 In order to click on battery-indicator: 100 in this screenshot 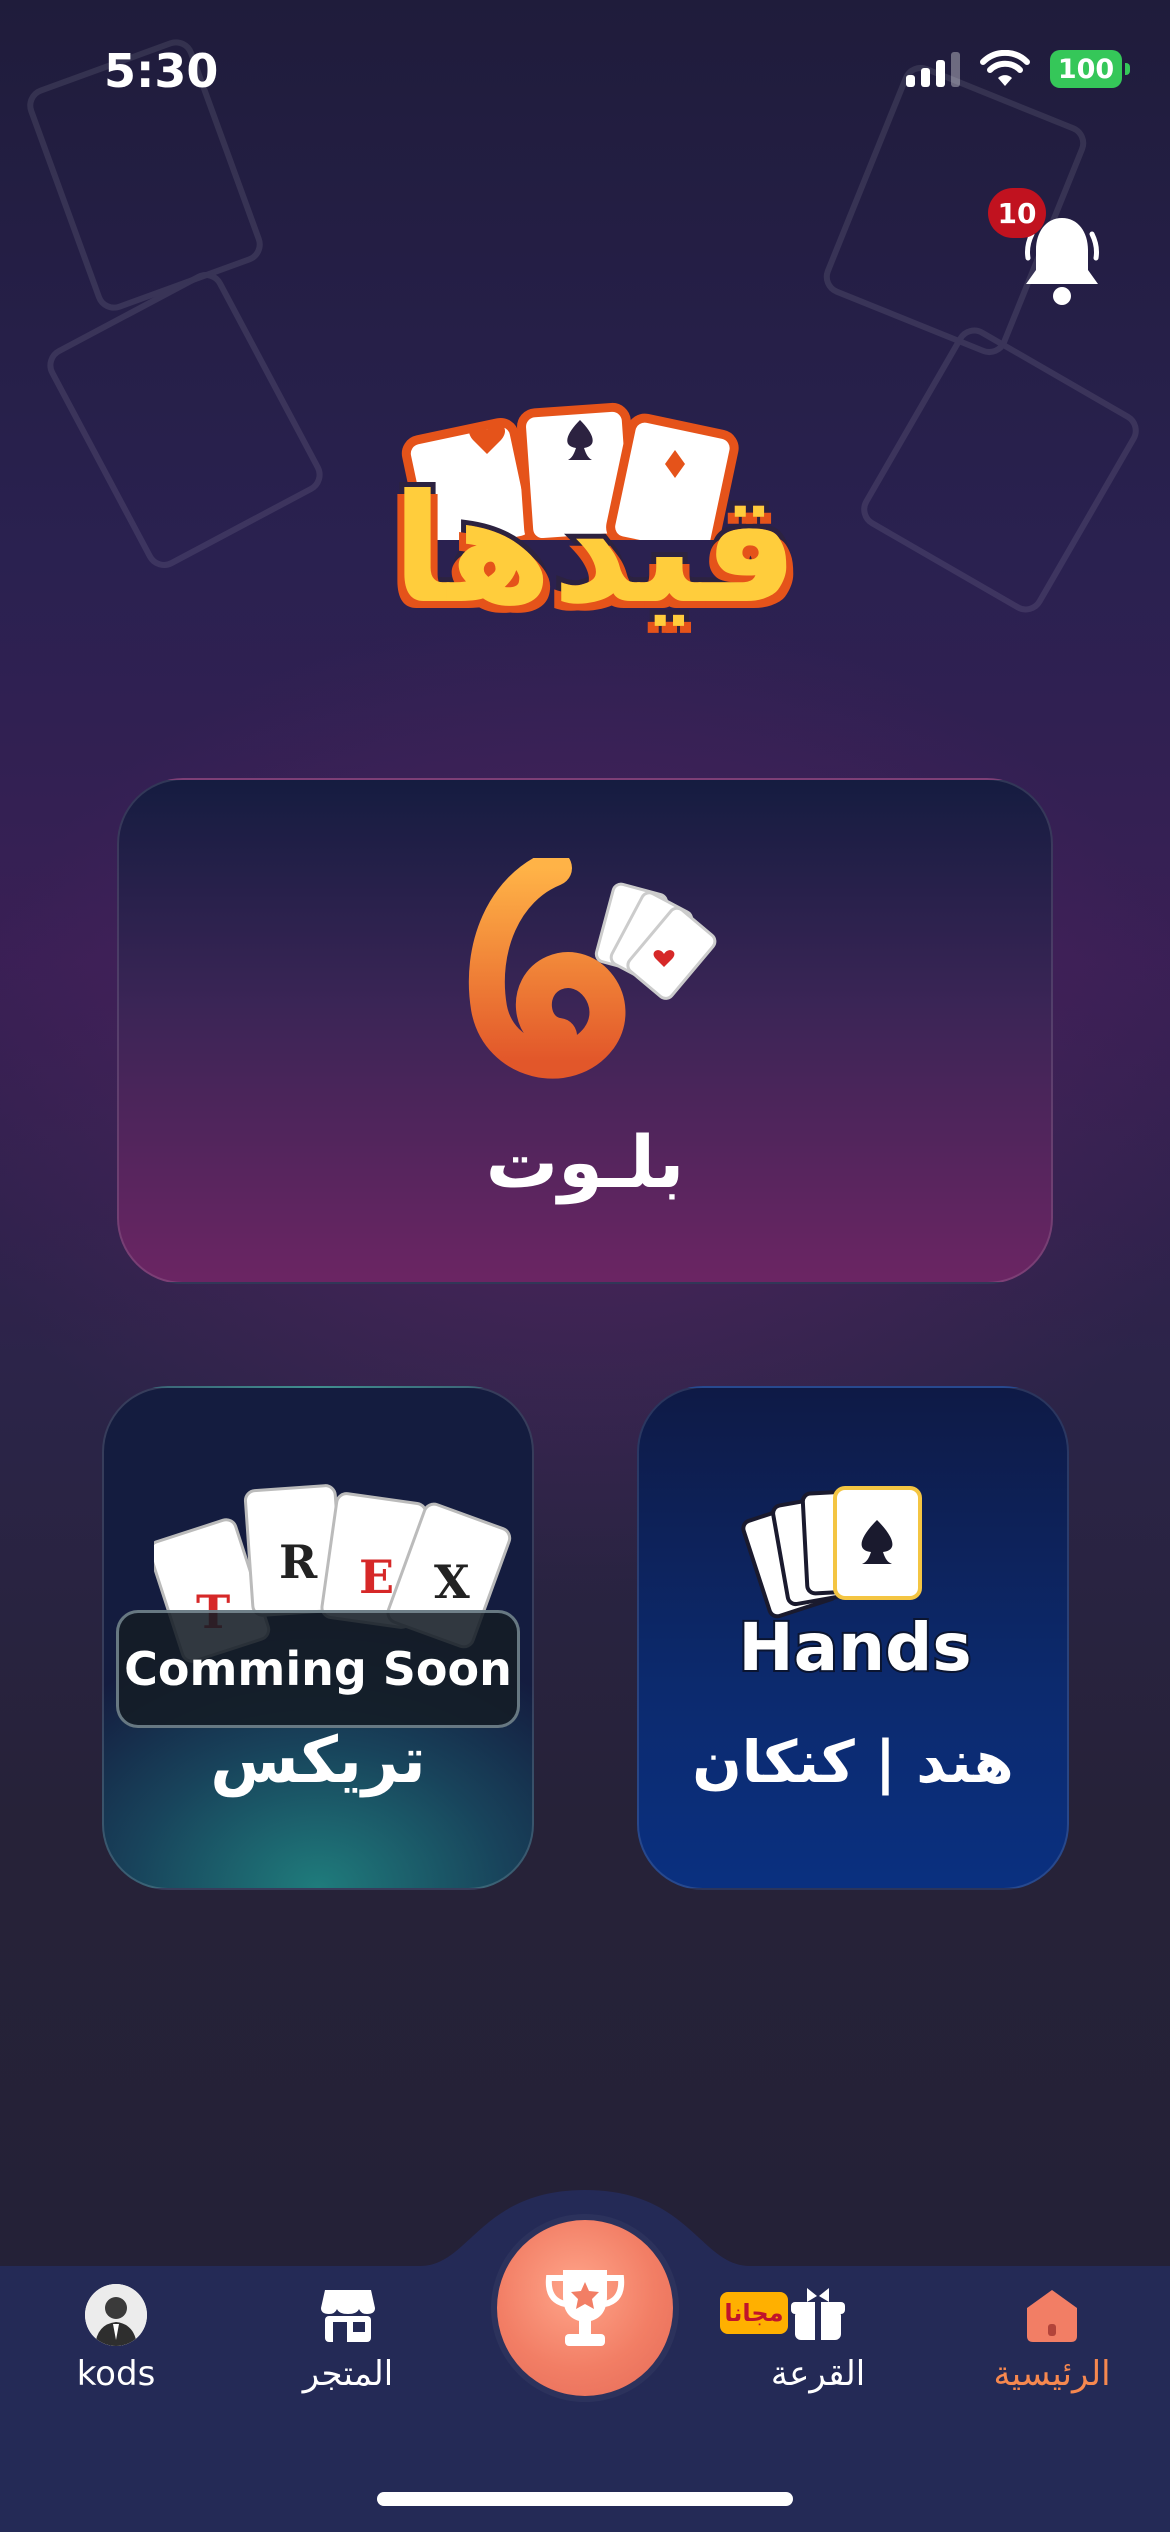, I will do `click(1090, 69)`.